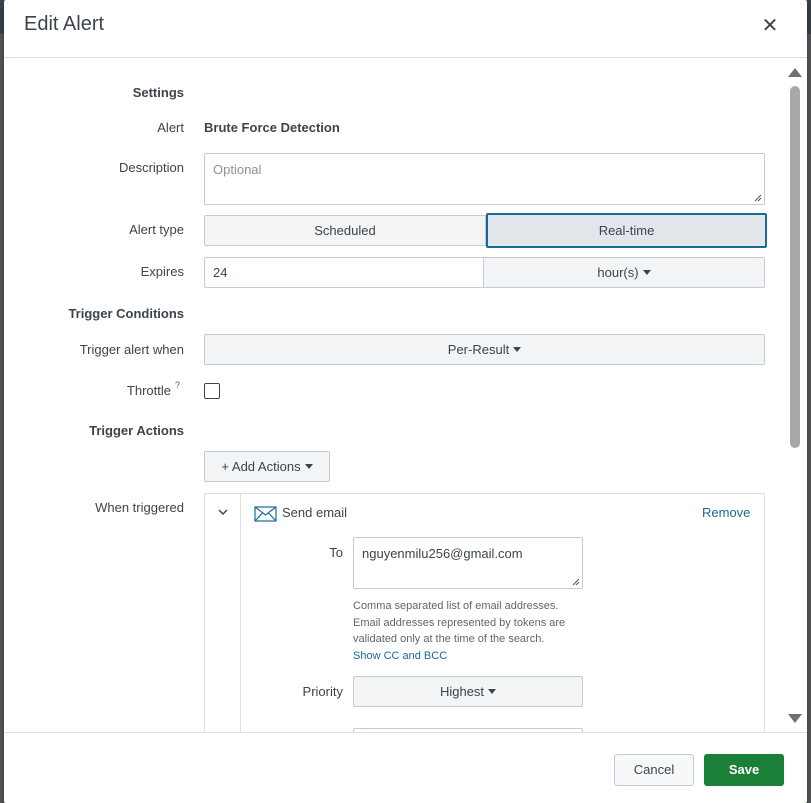  What do you see at coordinates (618, 272) in the screenshot?
I see `expires-unit-label: hour(s)` at bounding box center [618, 272].